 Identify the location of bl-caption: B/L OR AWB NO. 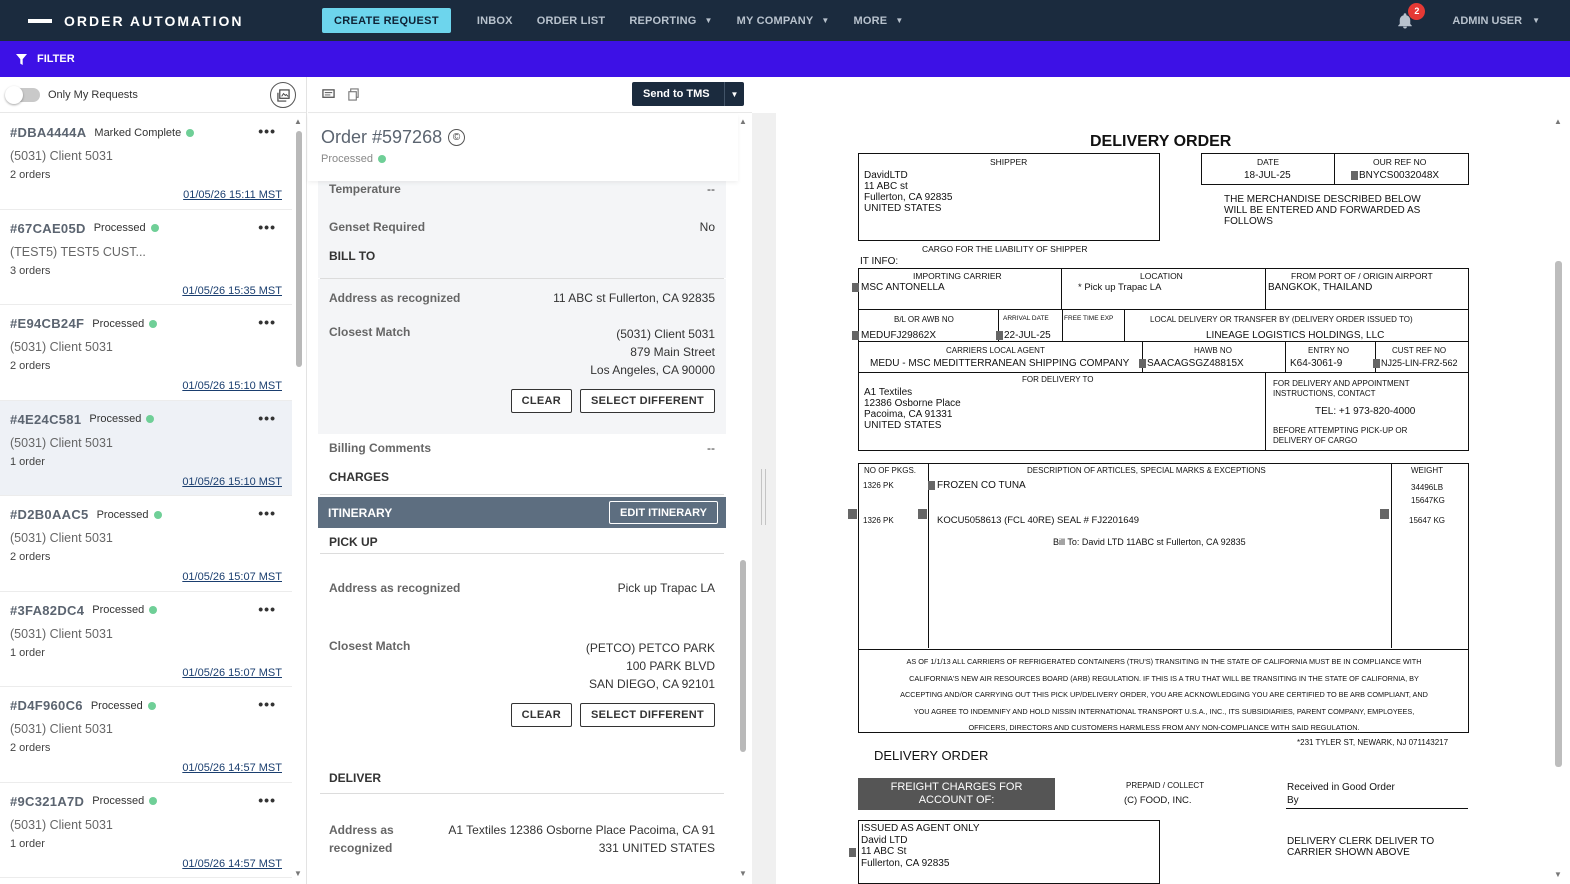
(924, 319).